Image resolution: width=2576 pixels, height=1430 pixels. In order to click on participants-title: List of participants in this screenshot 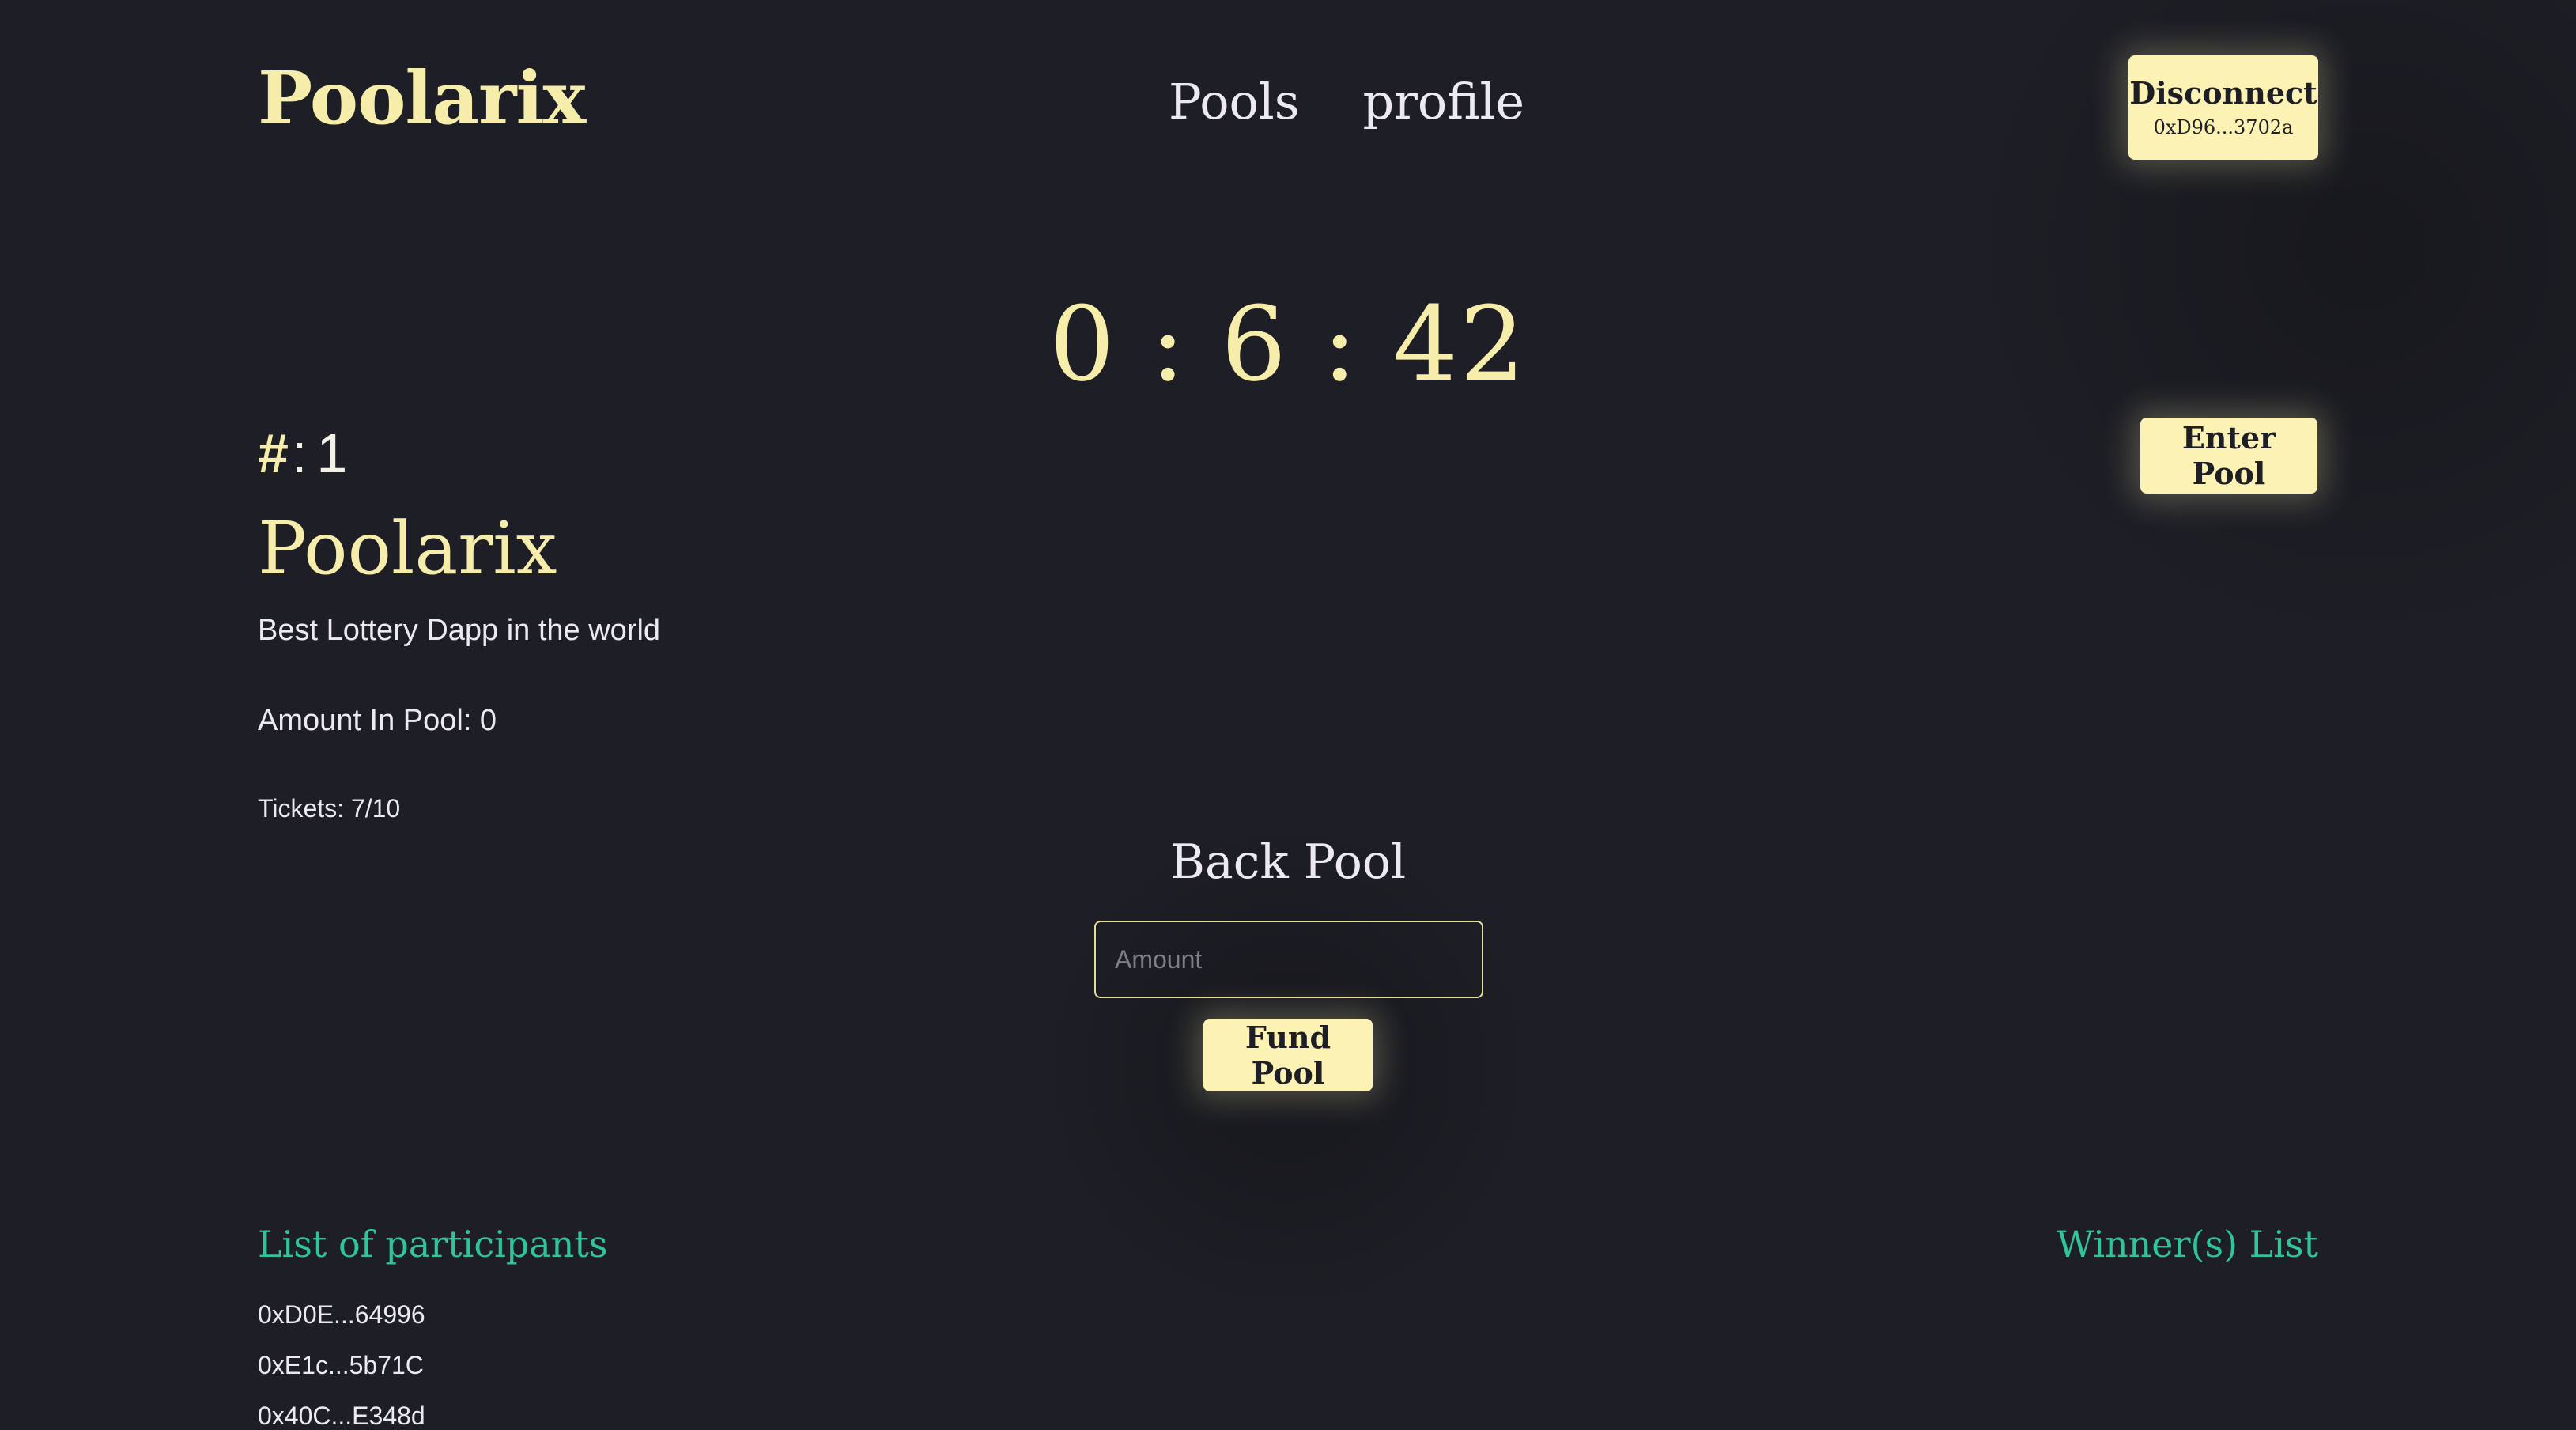, I will do `click(433, 1244)`.